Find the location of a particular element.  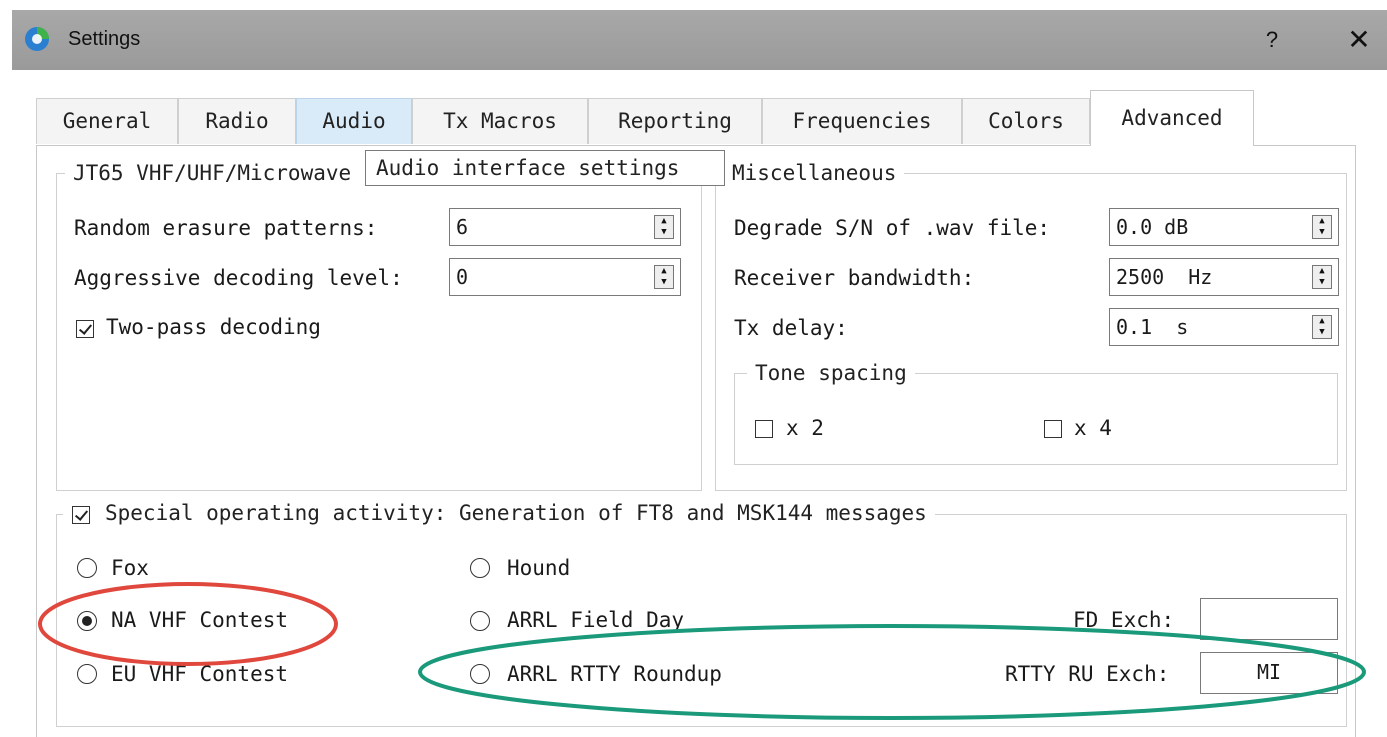

tx-delay-value: 0.1 s is located at coordinates (1152, 327).